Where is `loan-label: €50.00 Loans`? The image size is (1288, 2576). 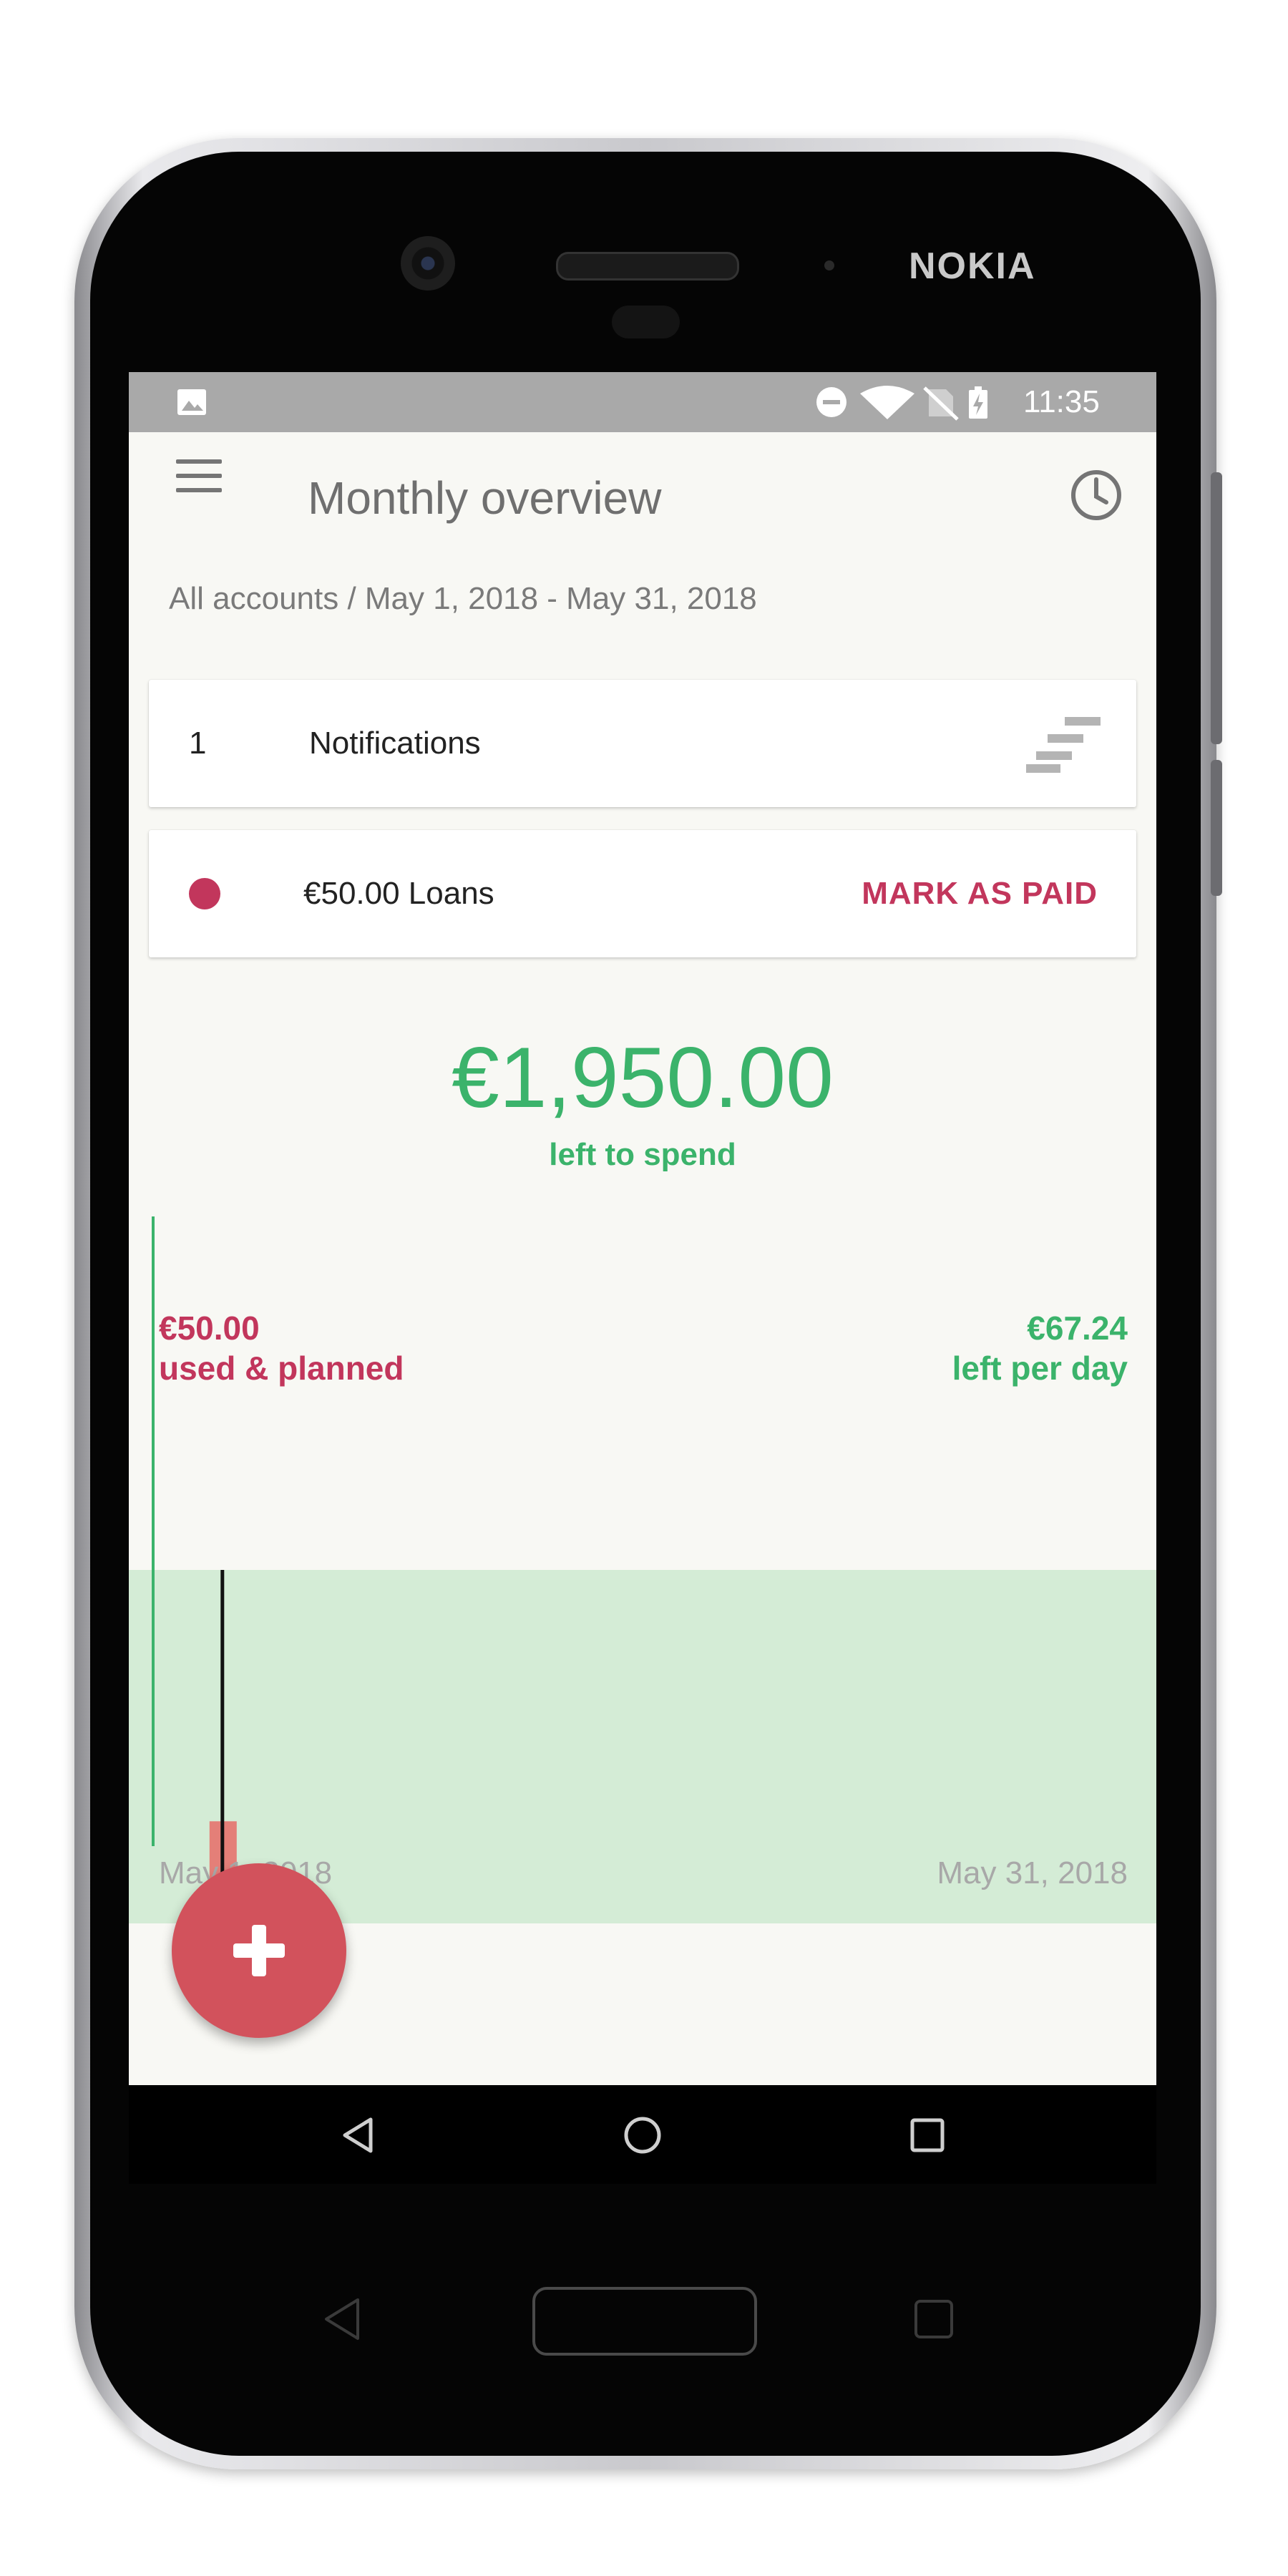
loan-label: €50.00 Loans is located at coordinates (398, 894).